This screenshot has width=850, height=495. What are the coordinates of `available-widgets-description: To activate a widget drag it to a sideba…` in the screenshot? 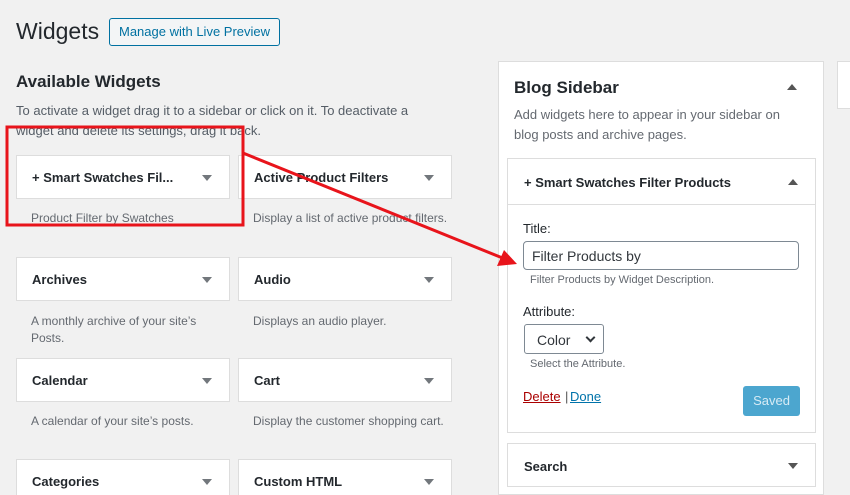 It's located at (212, 120).